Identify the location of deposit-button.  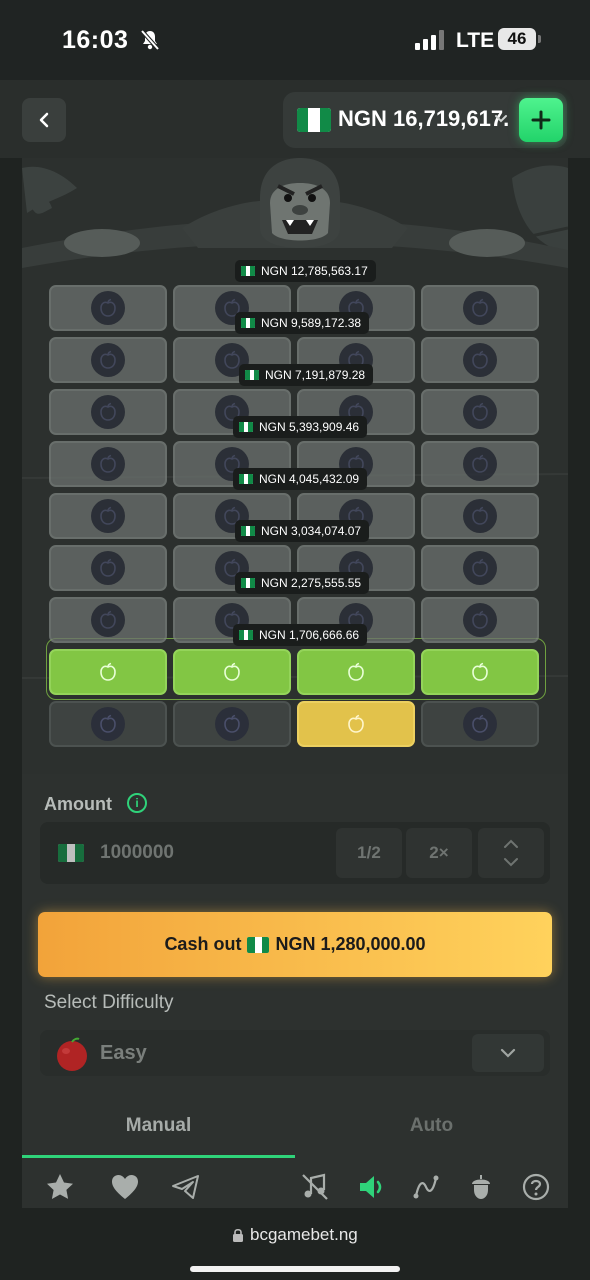
(541, 120).